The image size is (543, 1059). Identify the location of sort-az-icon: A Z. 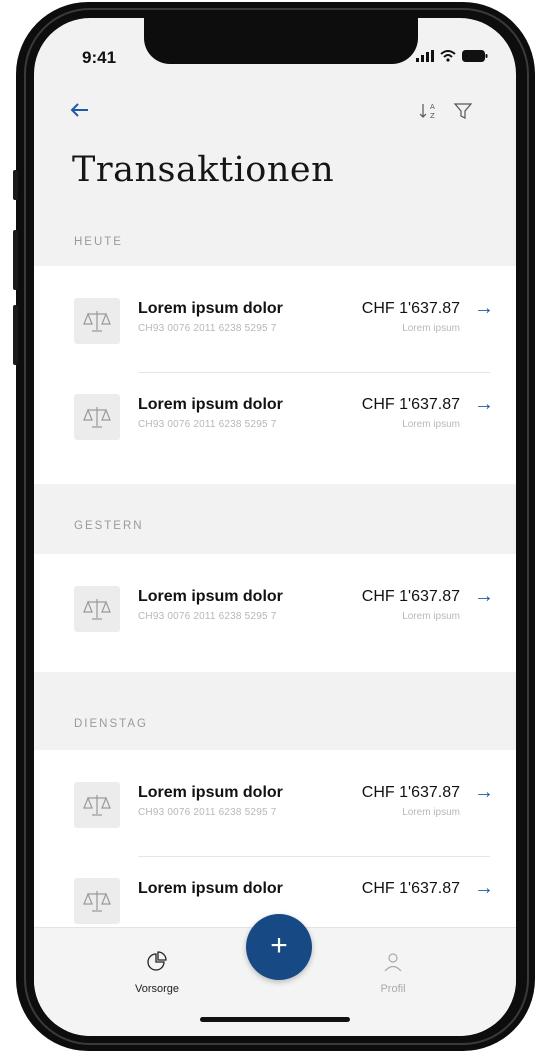
(427, 111).